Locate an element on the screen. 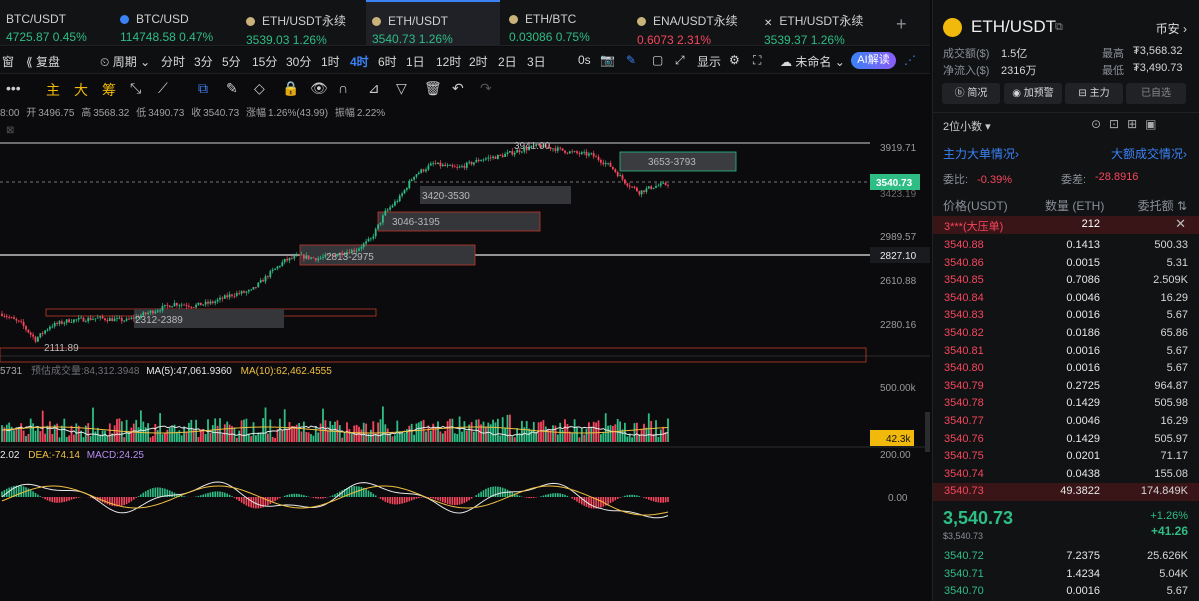 The height and width of the screenshot is (601, 1199). expand-icon: ⤢ is located at coordinates (680, 60).